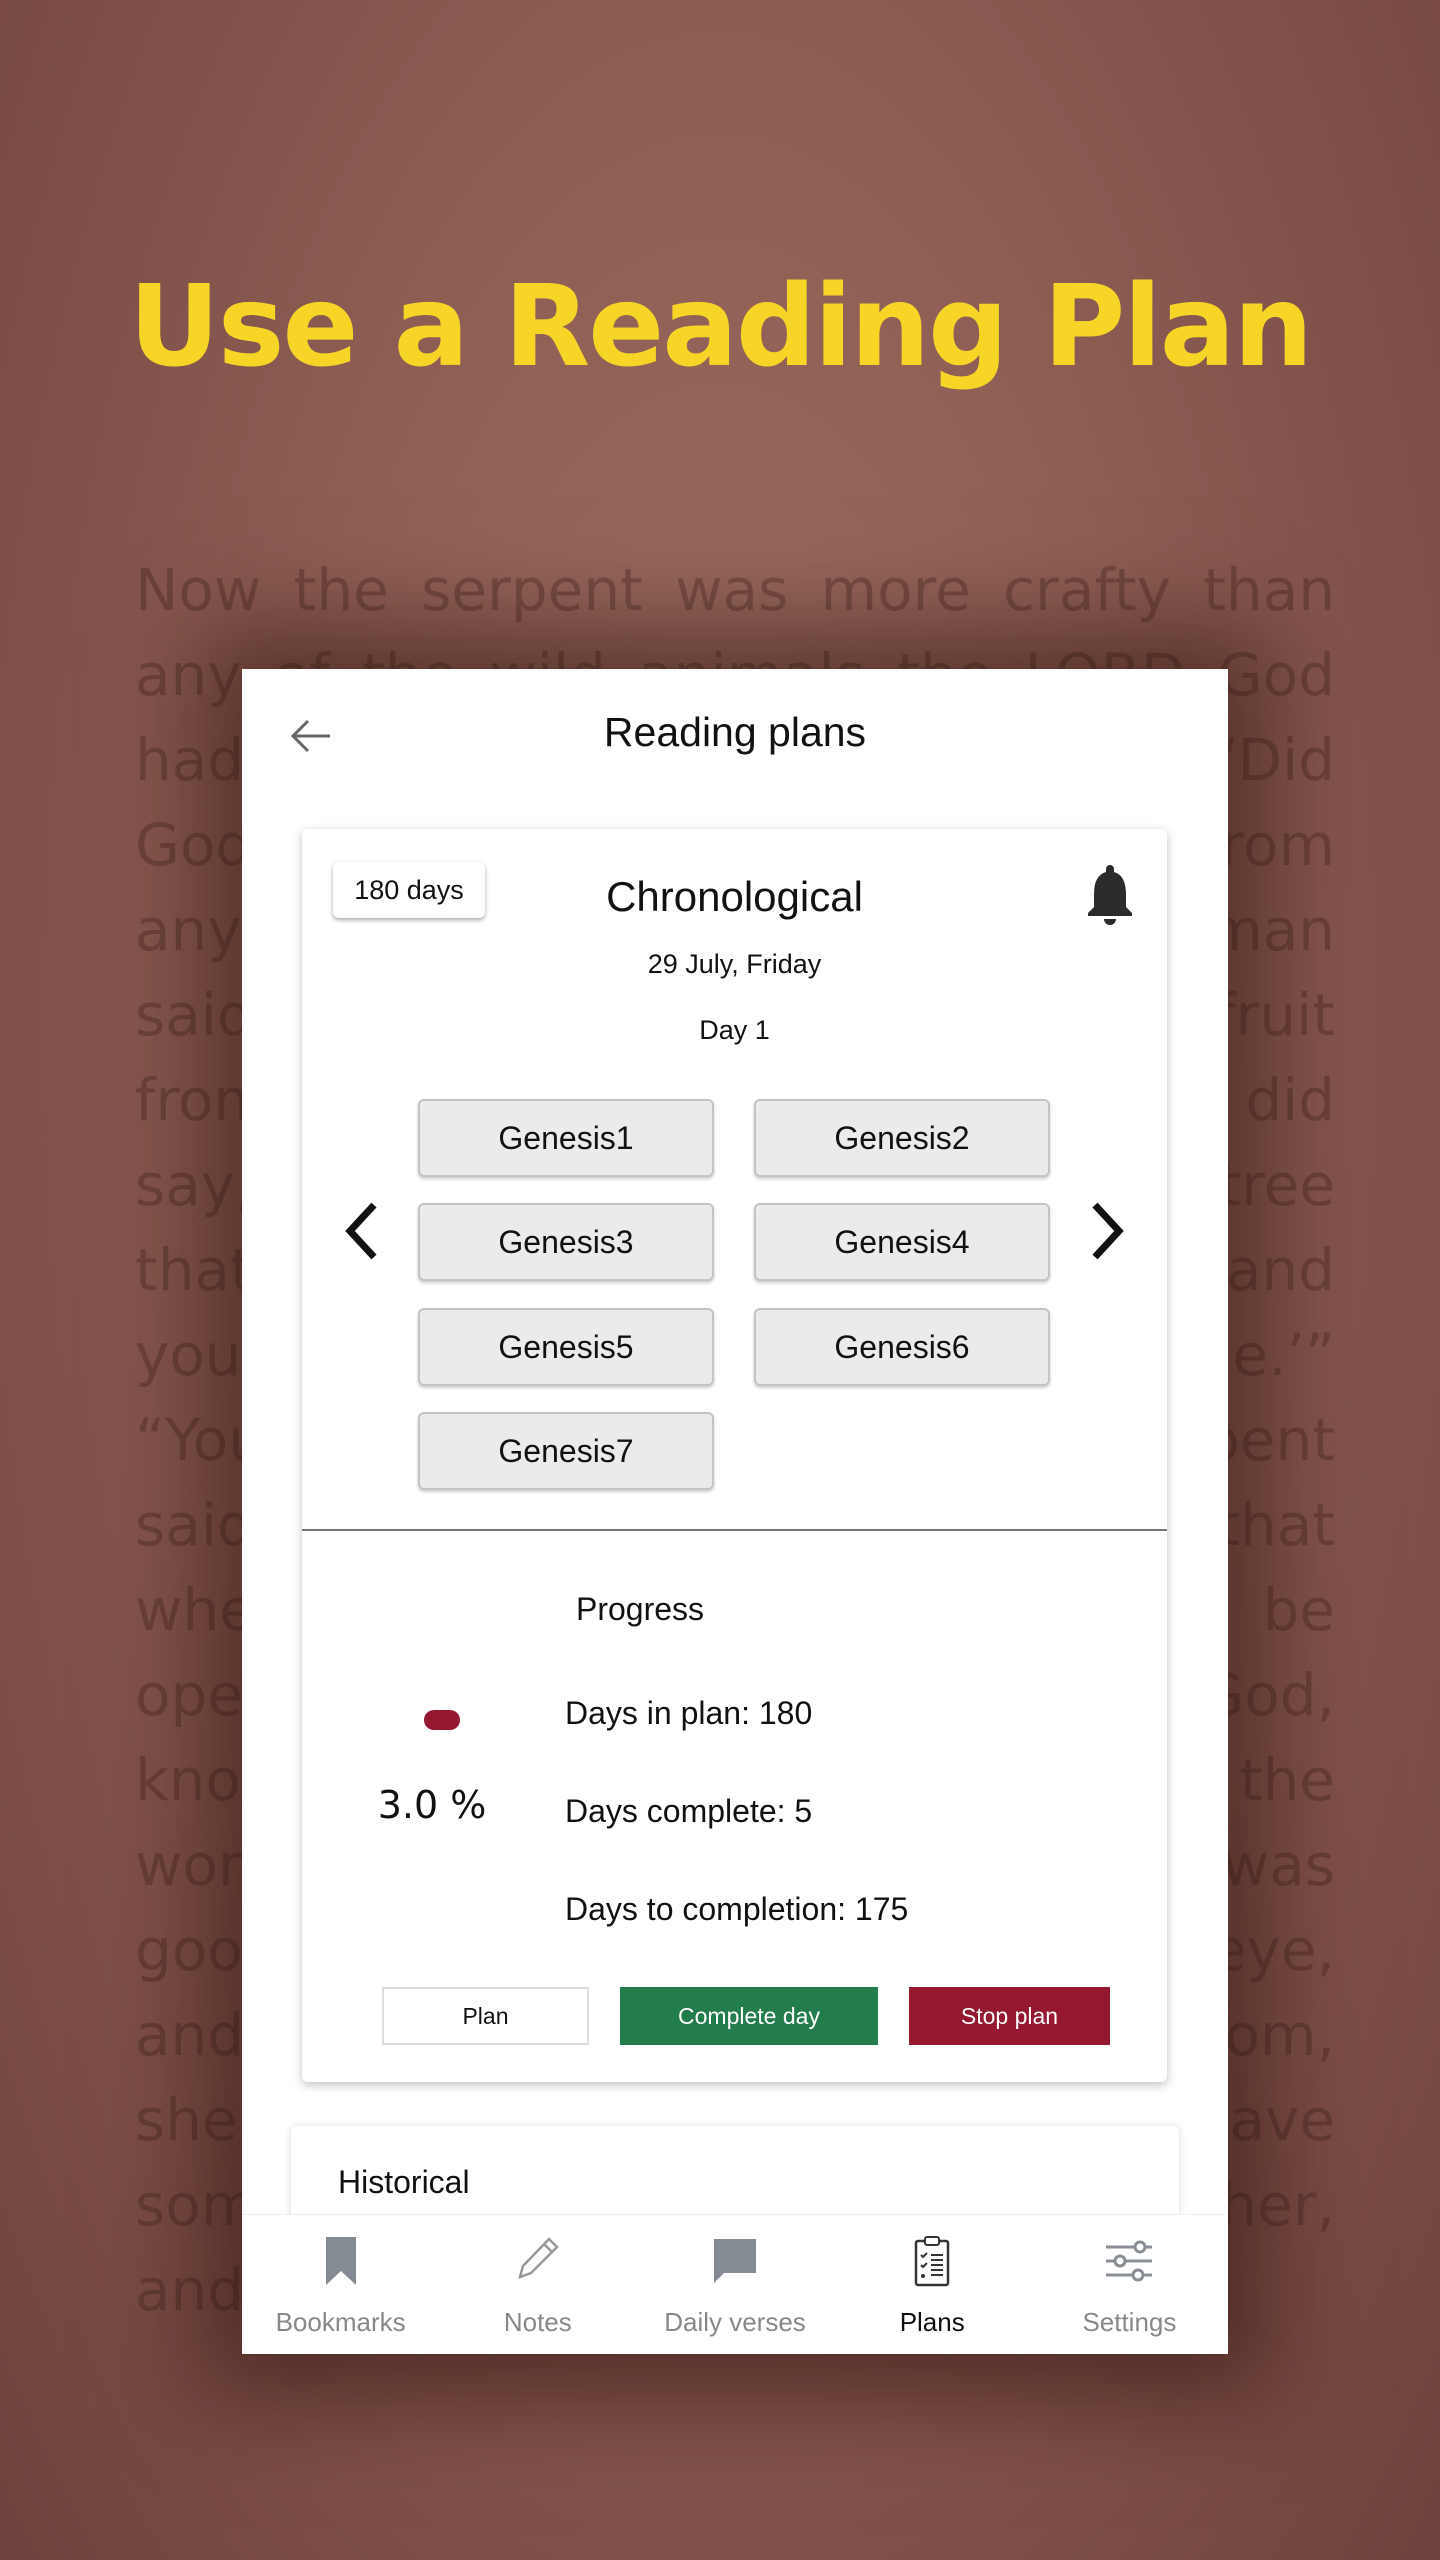 The height and width of the screenshot is (2560, 1440). Describe the element at coordinates (734, 1030) in the screenshot. I see `plan-day: Day 1` at that location.